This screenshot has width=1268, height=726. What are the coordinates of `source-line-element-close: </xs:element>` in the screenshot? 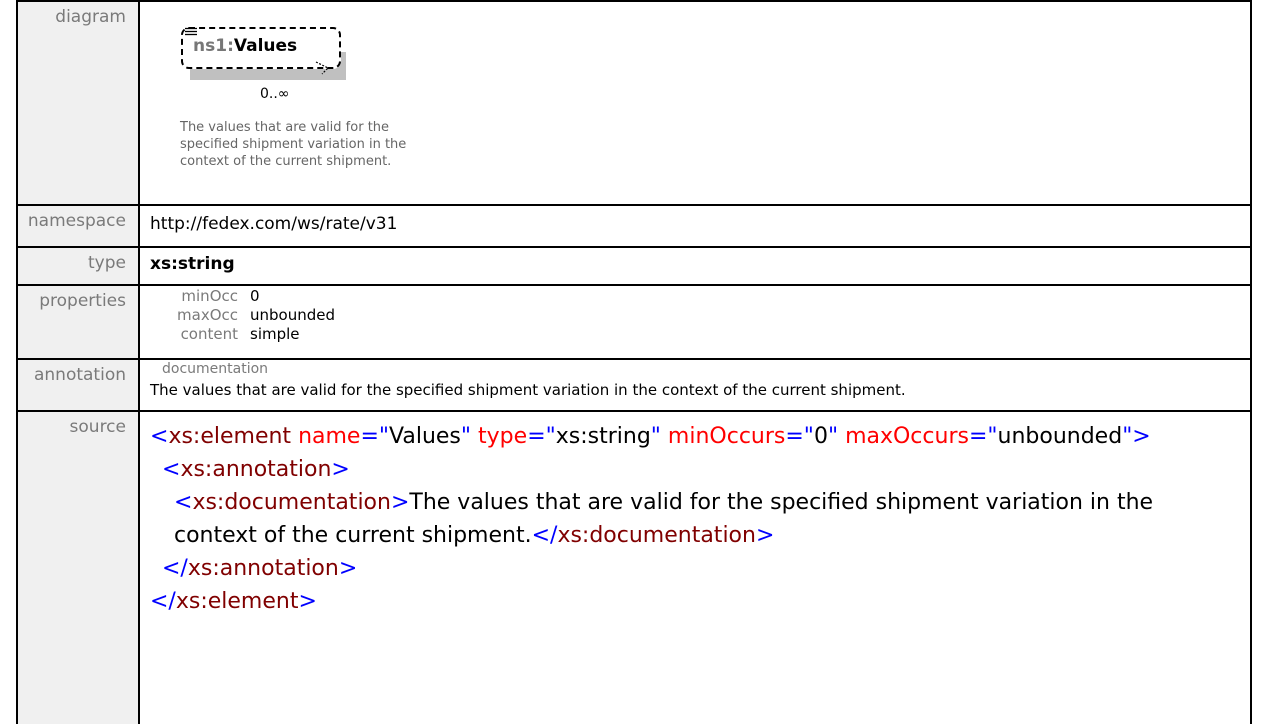 It's located at (233, 601).